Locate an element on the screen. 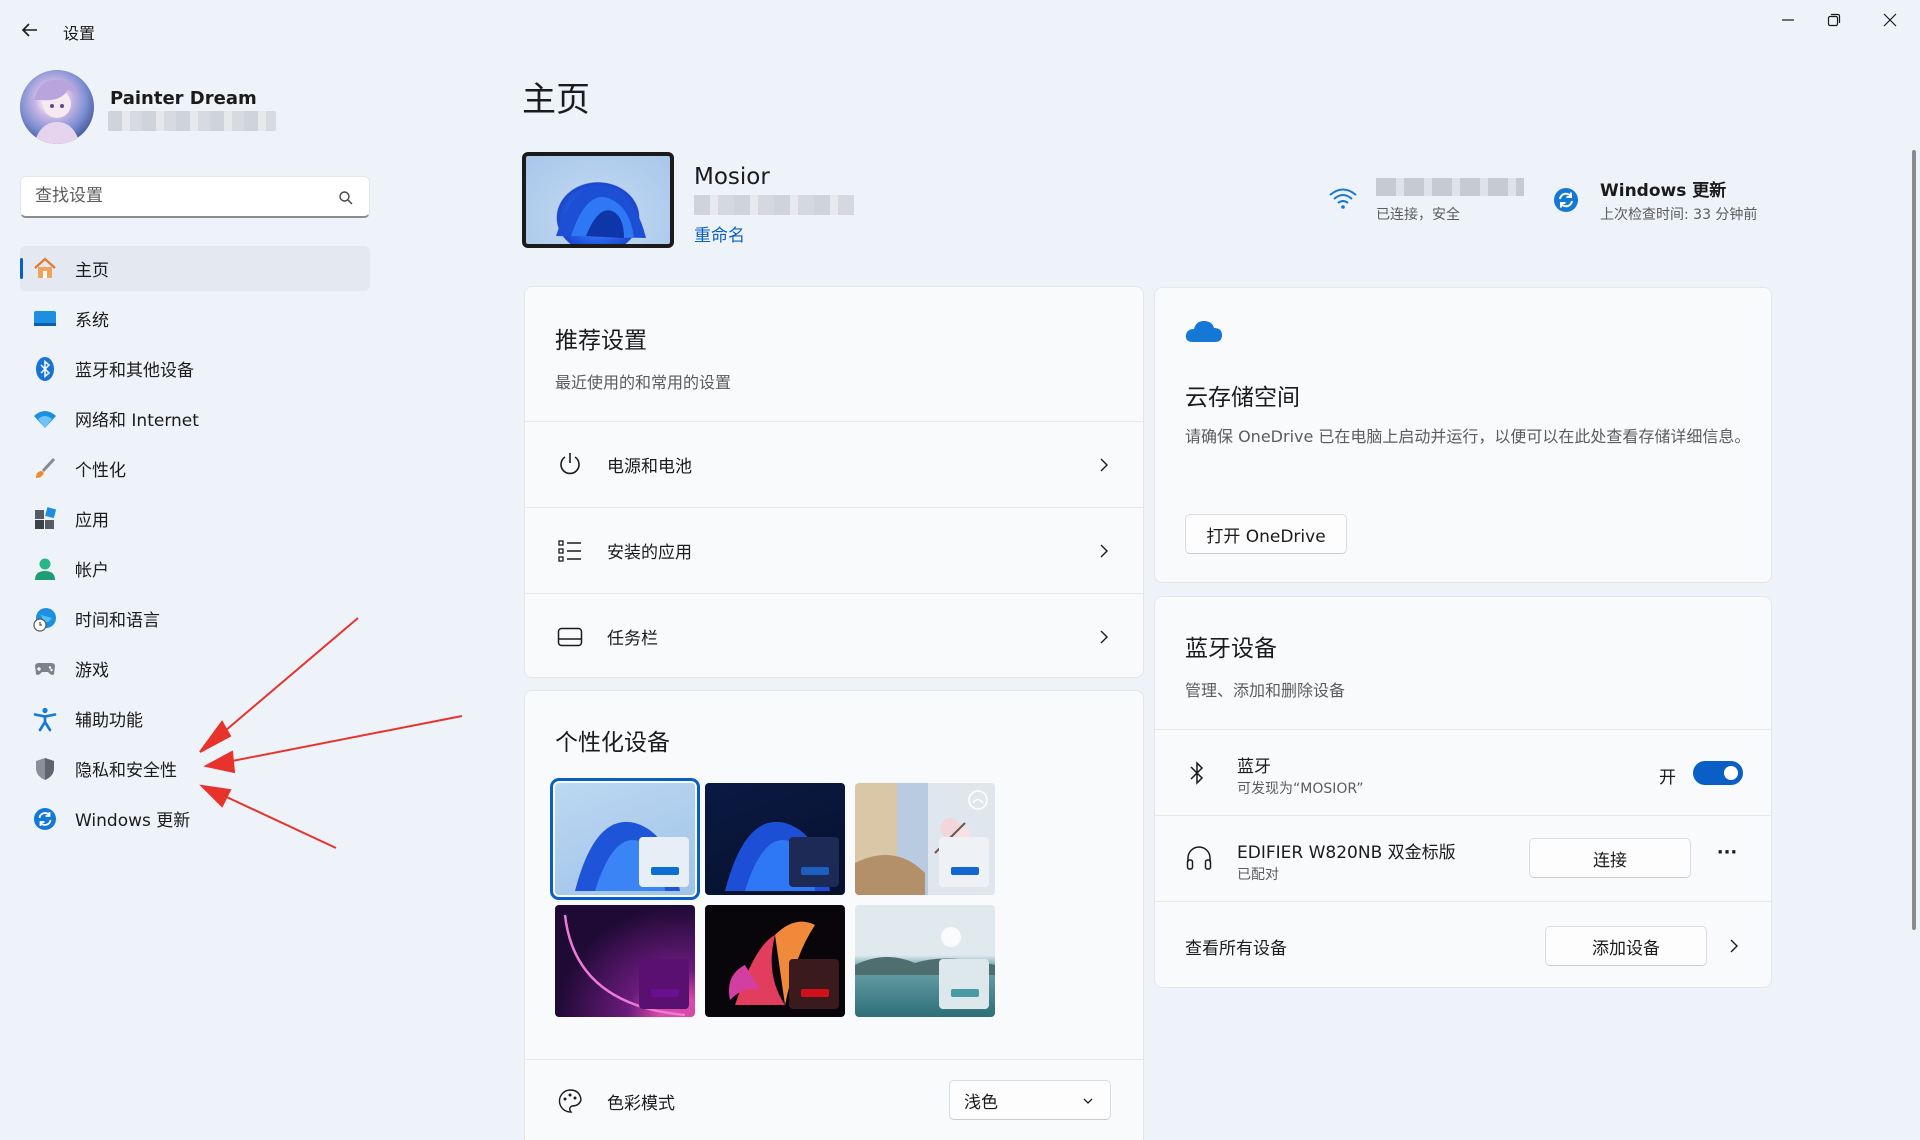 This screenshot has width=1920, height=1140. theme-thumbnail-flow is located at coordinates (775, 961).